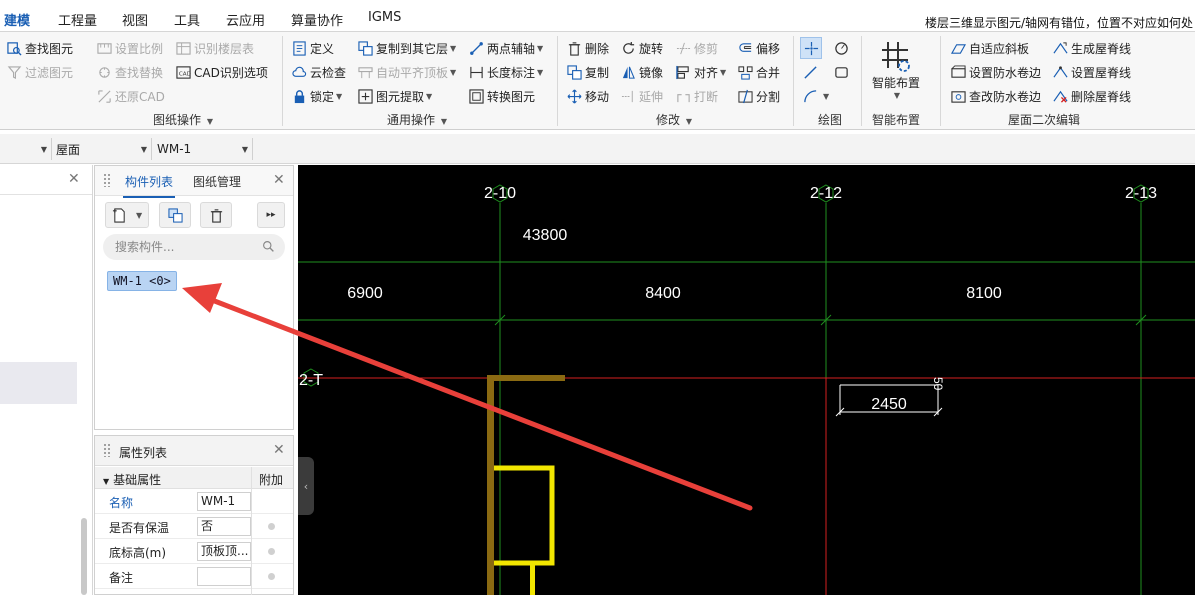 The width and height of the screenshot is (1195, 595). I want to click on align-label: 对齐, so click(706, 72).